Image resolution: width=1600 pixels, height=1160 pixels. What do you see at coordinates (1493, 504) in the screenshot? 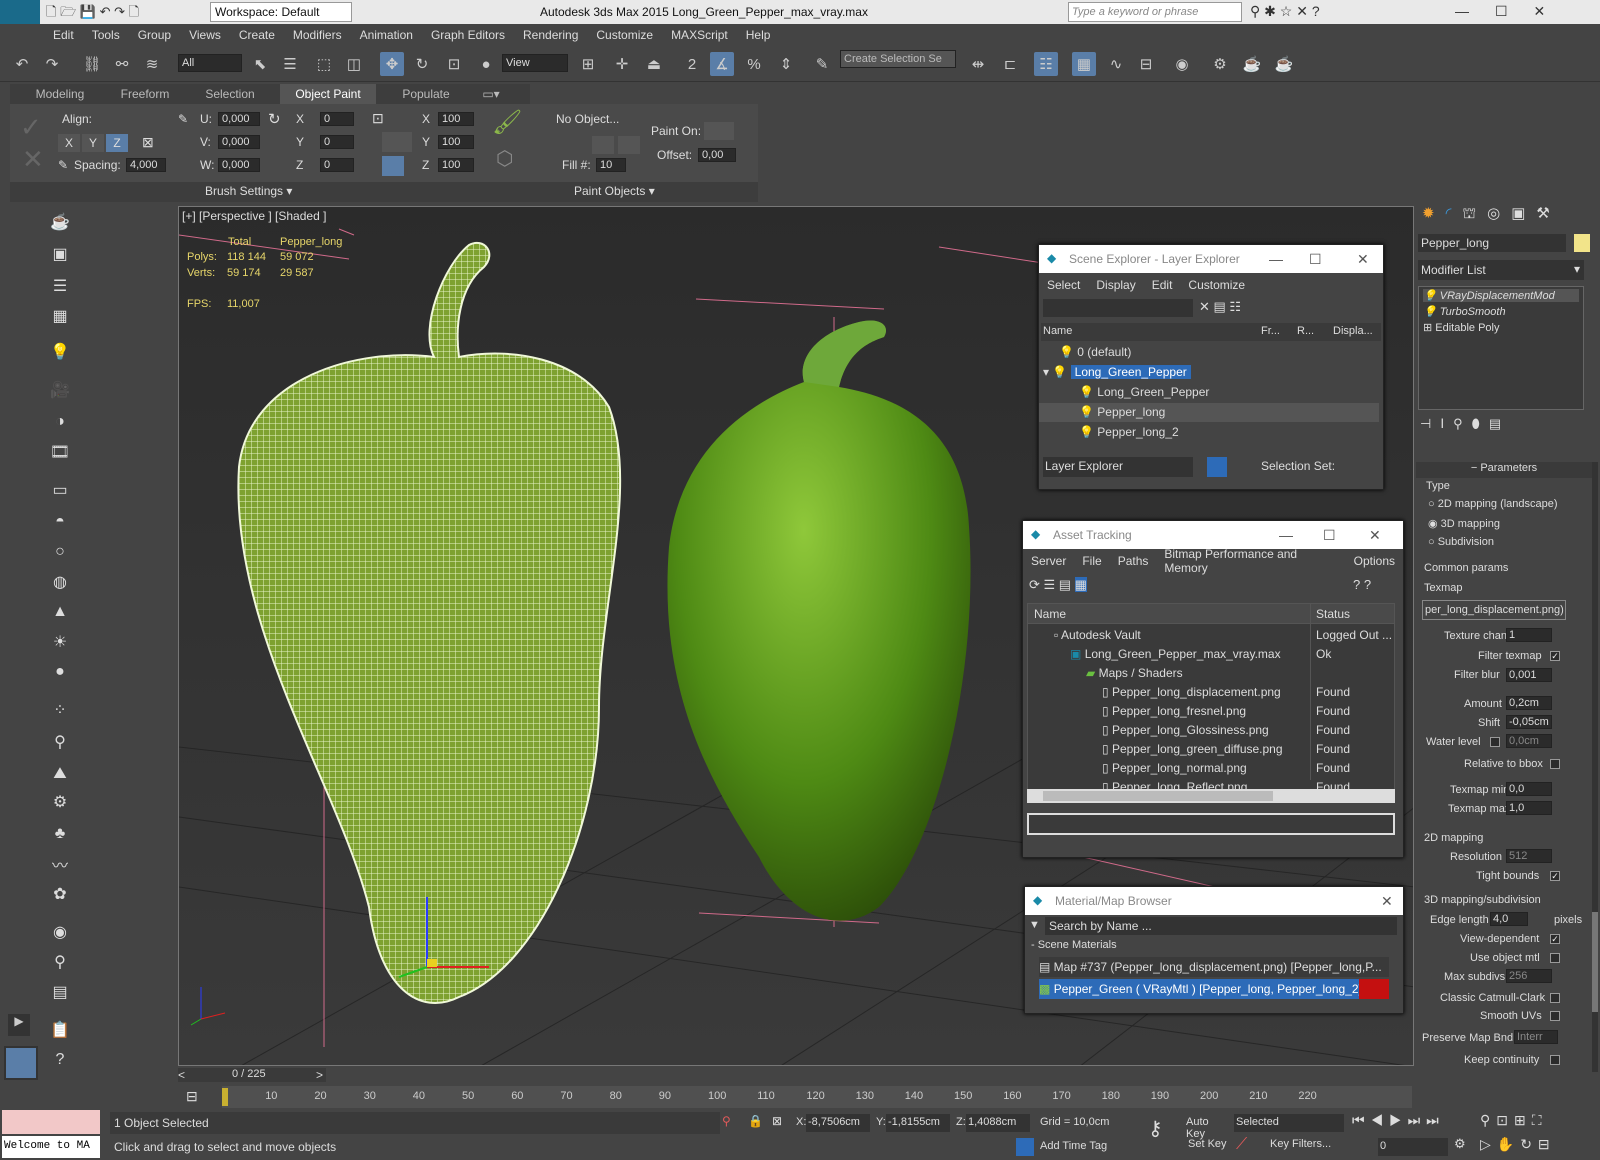
I see `radio-2d-mapping: ○ 2D mapping (landscape)` at bounding box center [1493, 504].